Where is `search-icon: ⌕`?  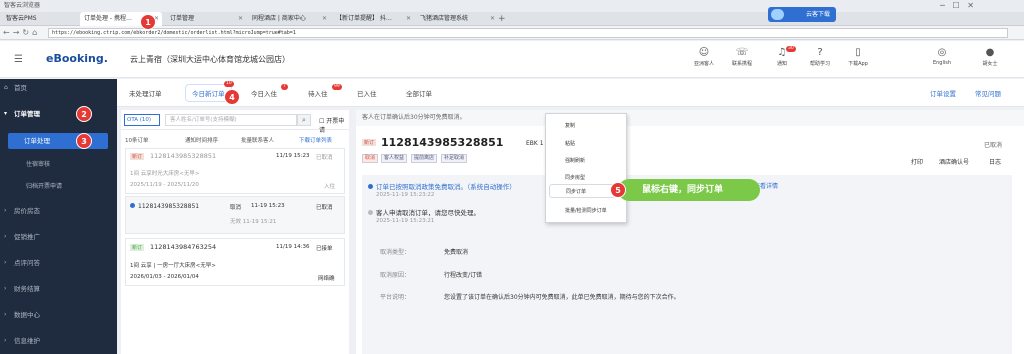 search-icon: ⌕ is located at coordinates (304, 120).